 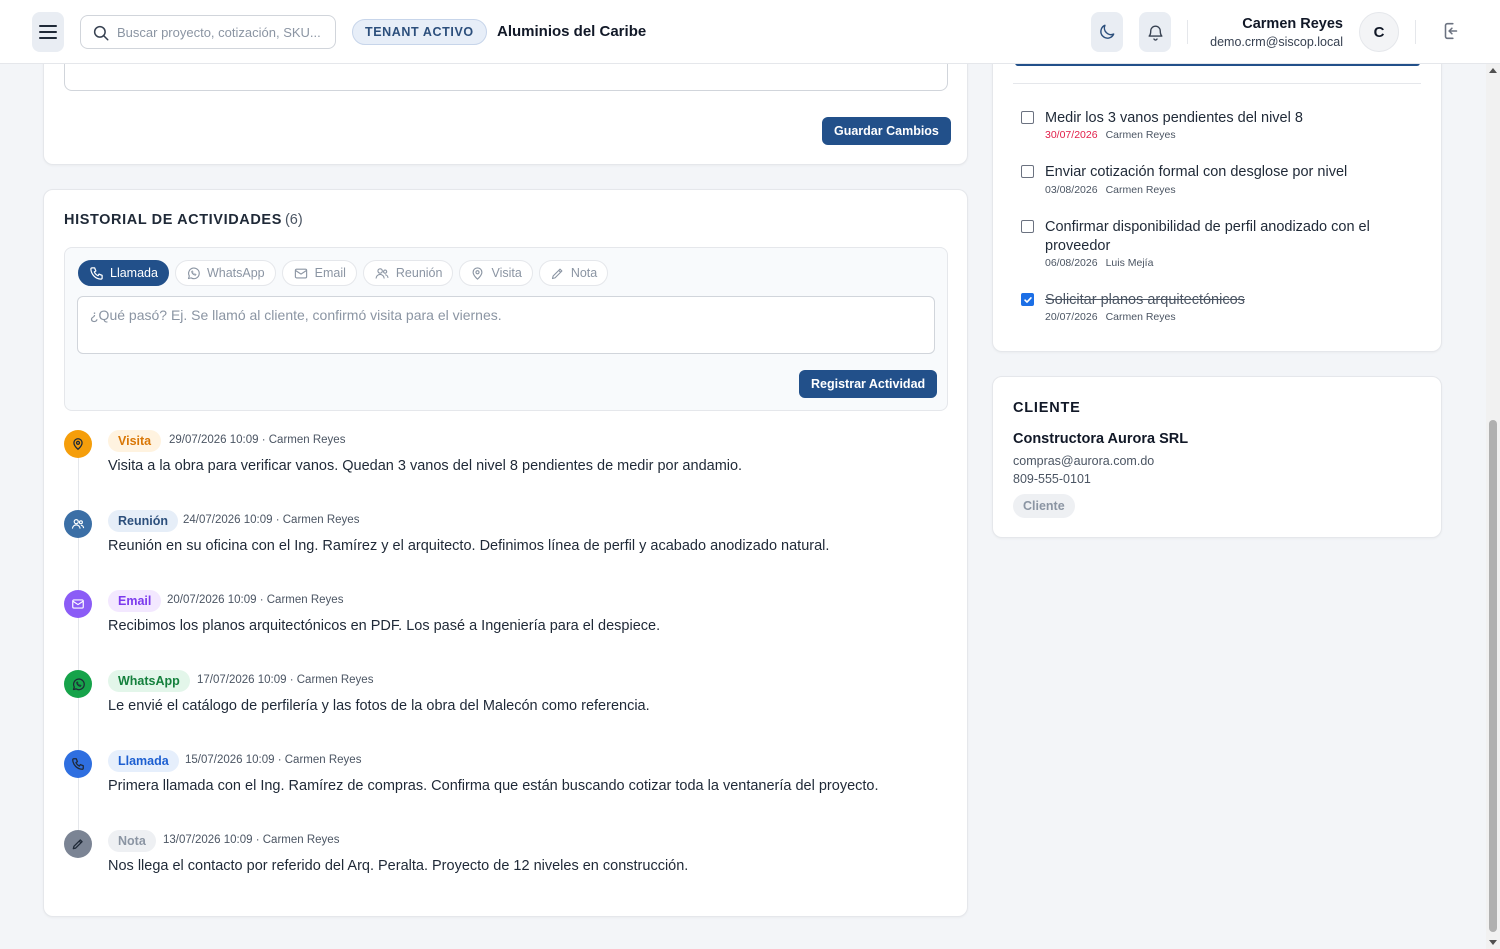 I want to click on type-chip-reunion: Reunión, so click(x=408, y=273).